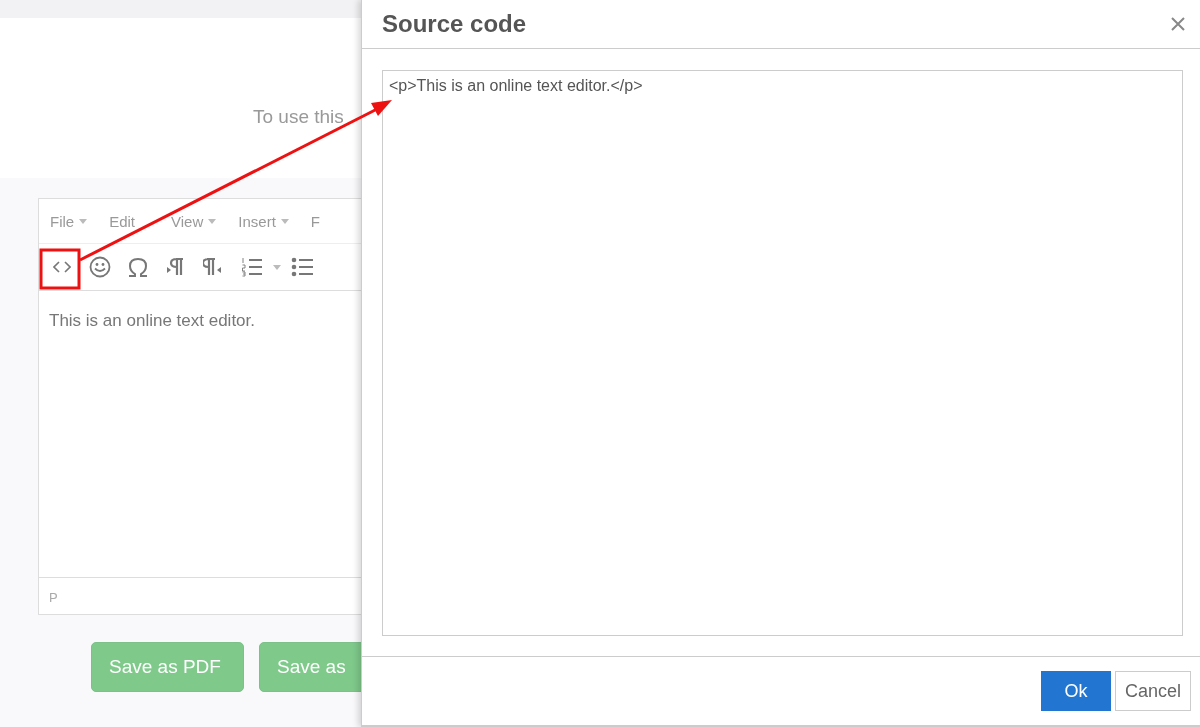 This screenshot has width=1200, height=727. What do you see at coordinates (302, 267) in the screenshot?
I see `bullet-list-icon` at bounding box center [302, 267].